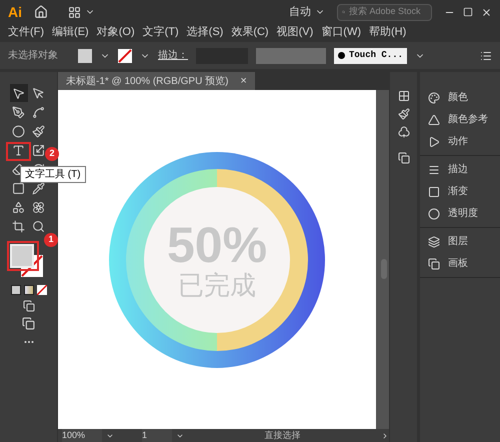 Image resolution: width=500 pixels, height=442 pixels. Describe the element at coordinates (295, 32) in the screenshot. I see `menu-item: 视图(V)` at that location.